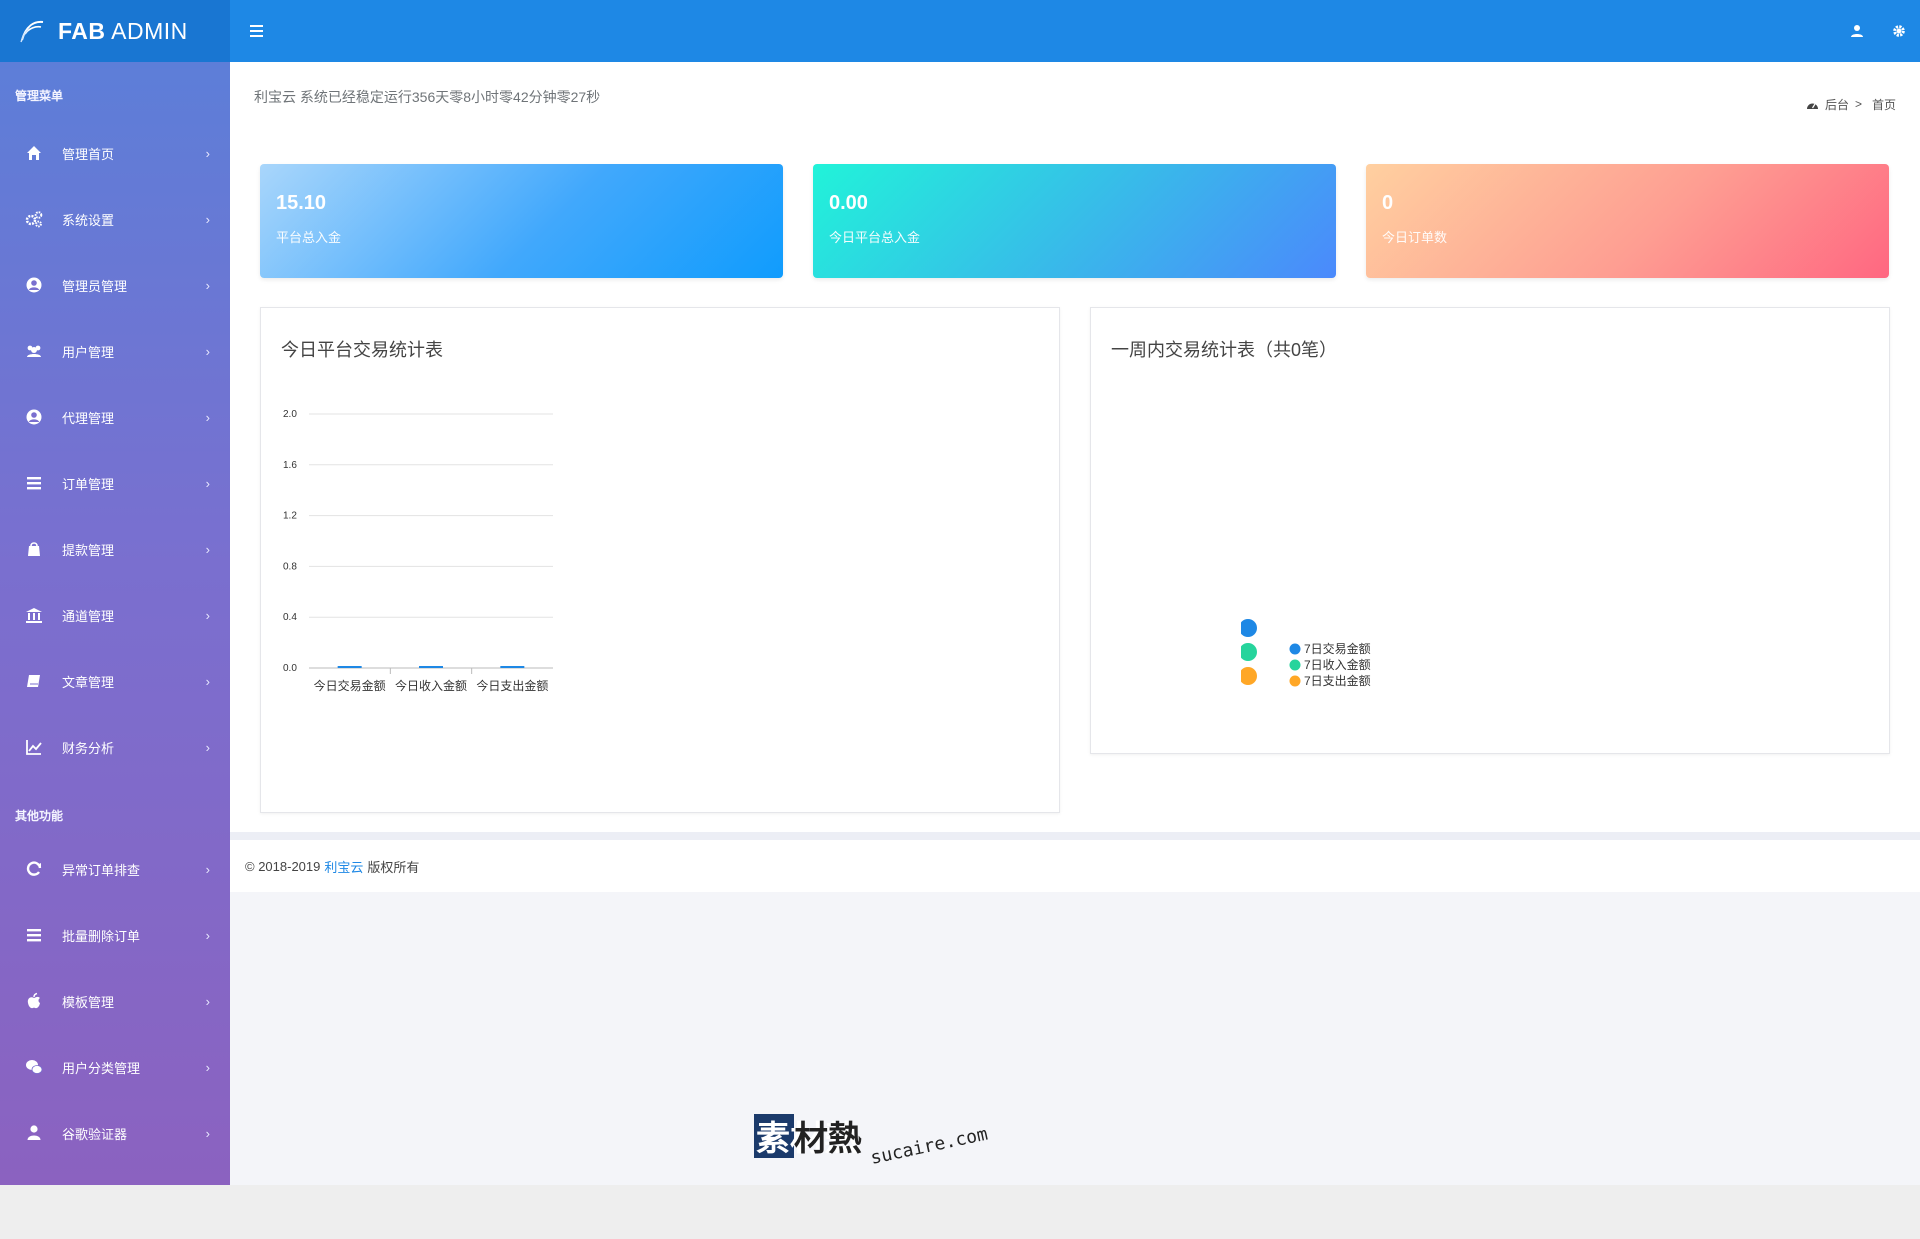 The image size is (1920, 1239). Describe the element at coordinates (34, 681) in the screenshot. I see `book-icon` at that location.